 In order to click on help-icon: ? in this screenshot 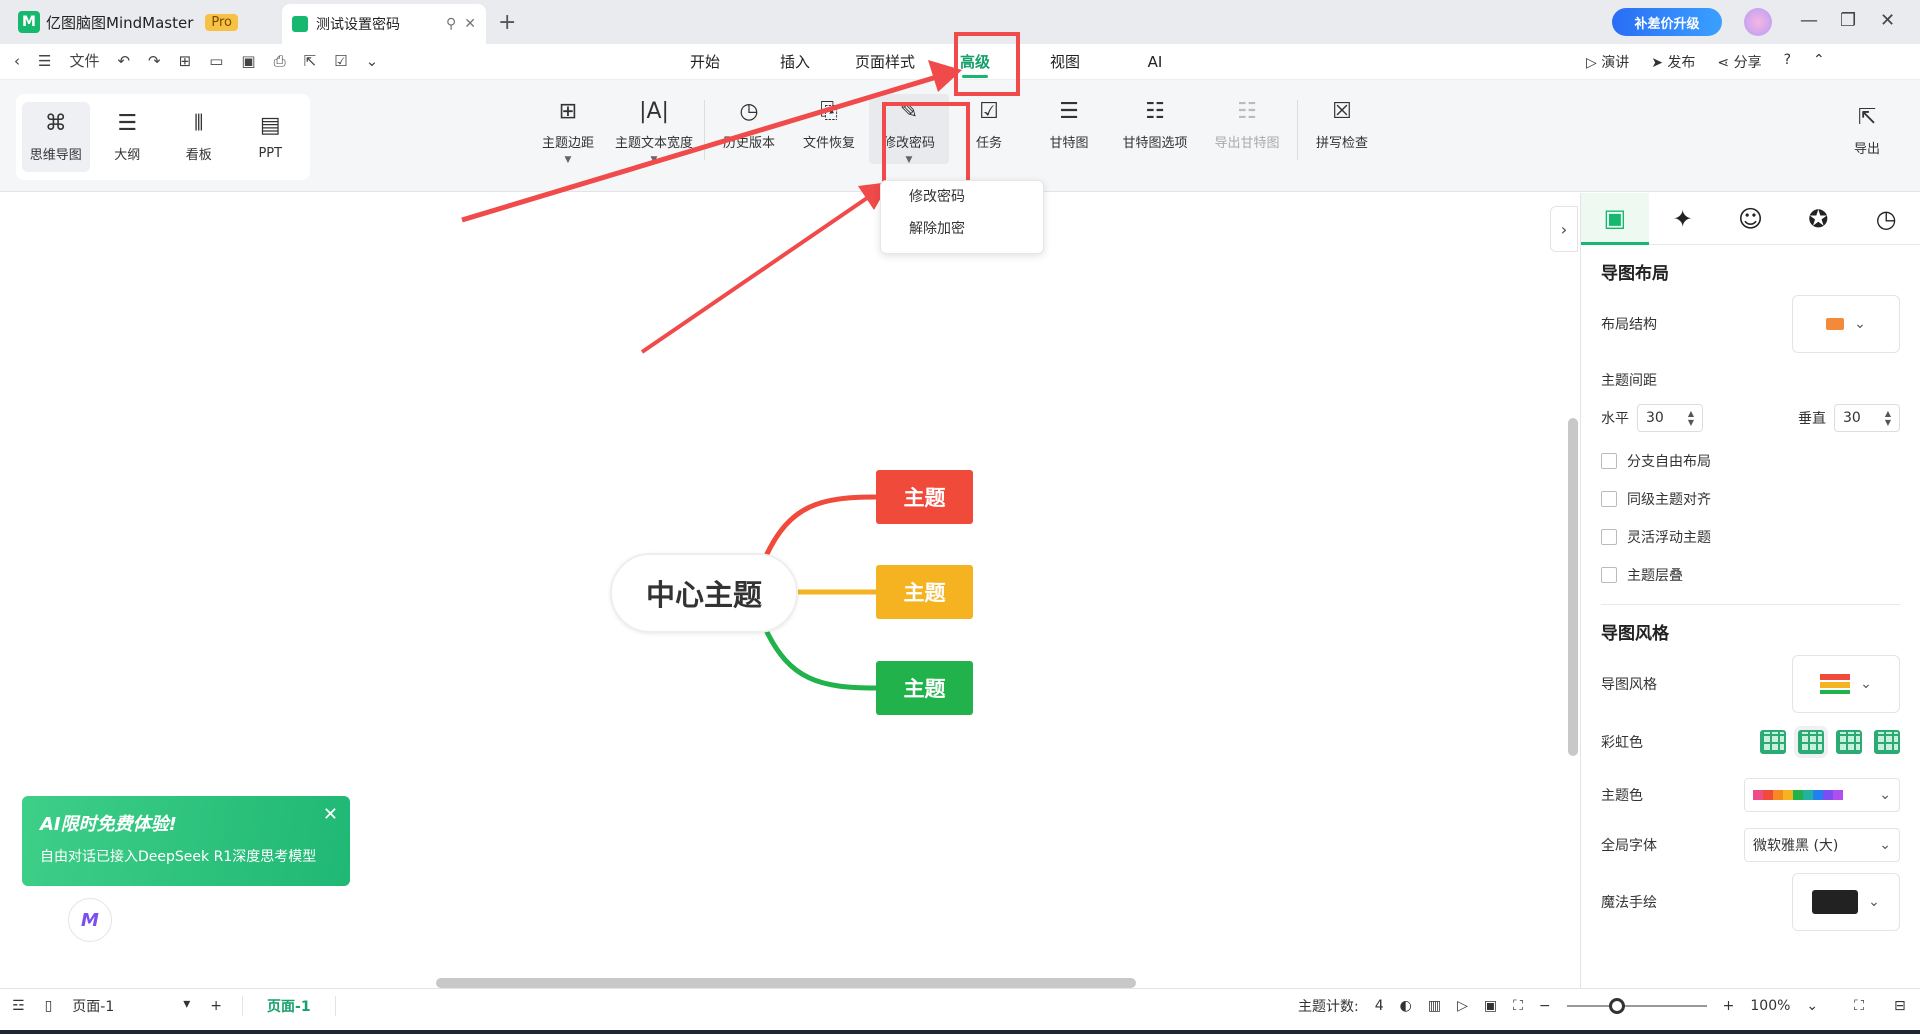, I will do `click(1787, 62)`.